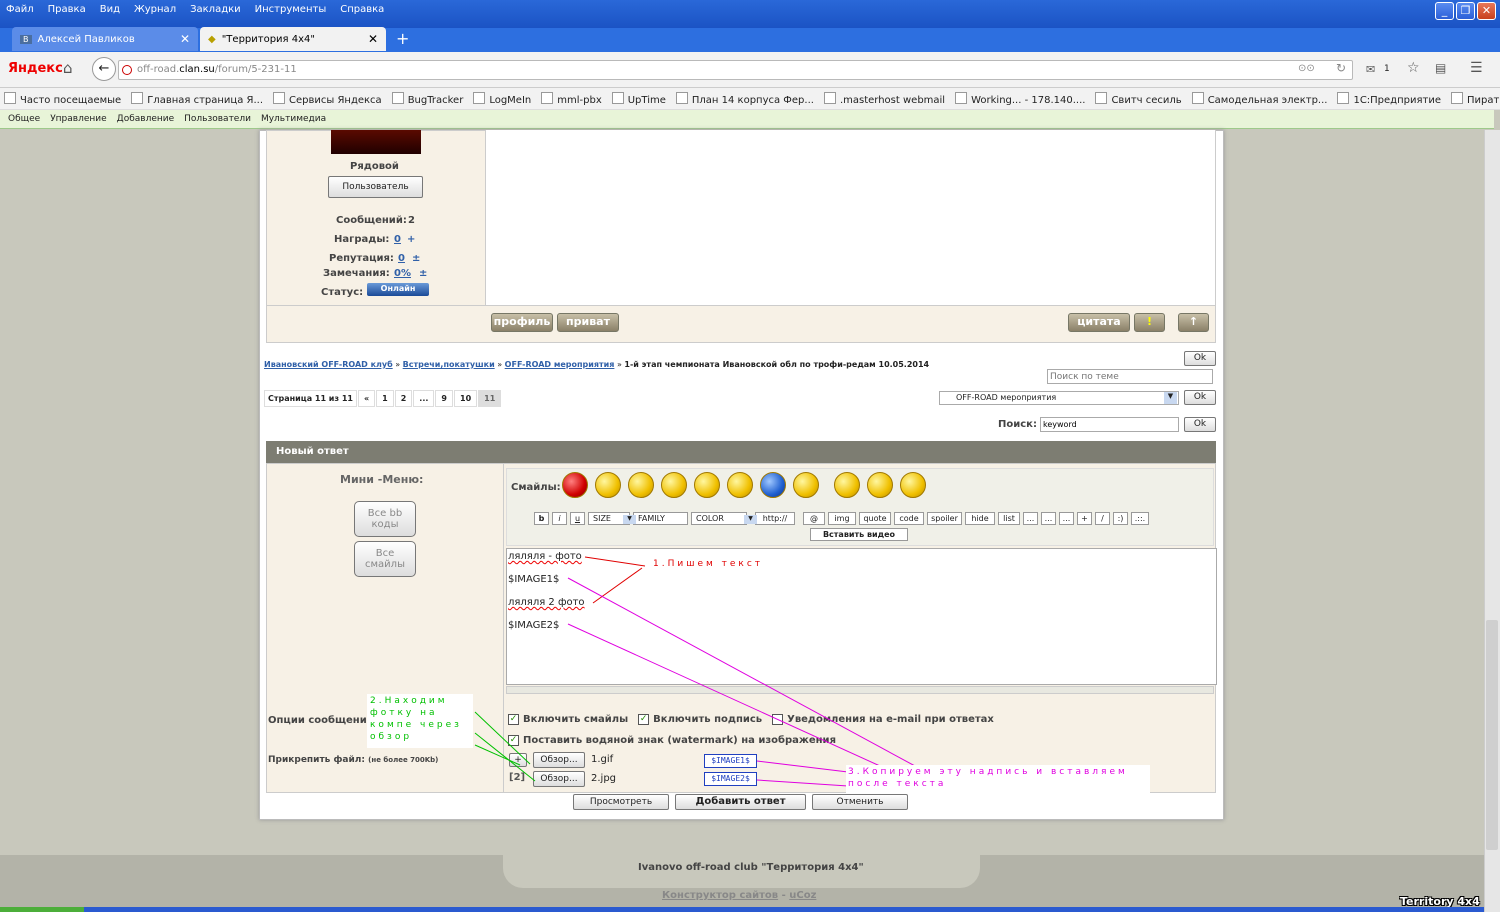  What do you see at coordinates (42, 909) in the screenshot?
I see `taskbar-start` at bounding box center [42, 909].